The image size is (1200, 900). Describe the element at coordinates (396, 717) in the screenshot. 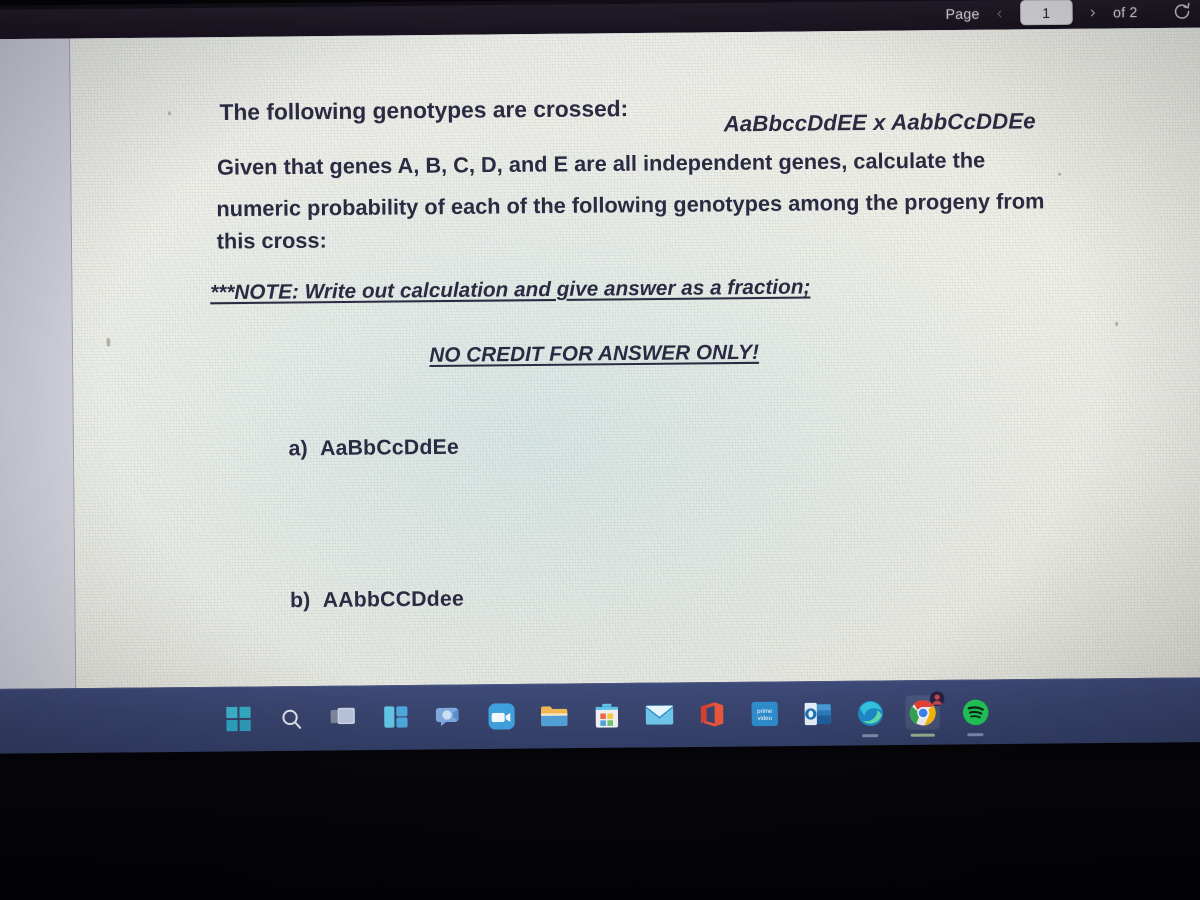

I see `widgets-icon` at that location.